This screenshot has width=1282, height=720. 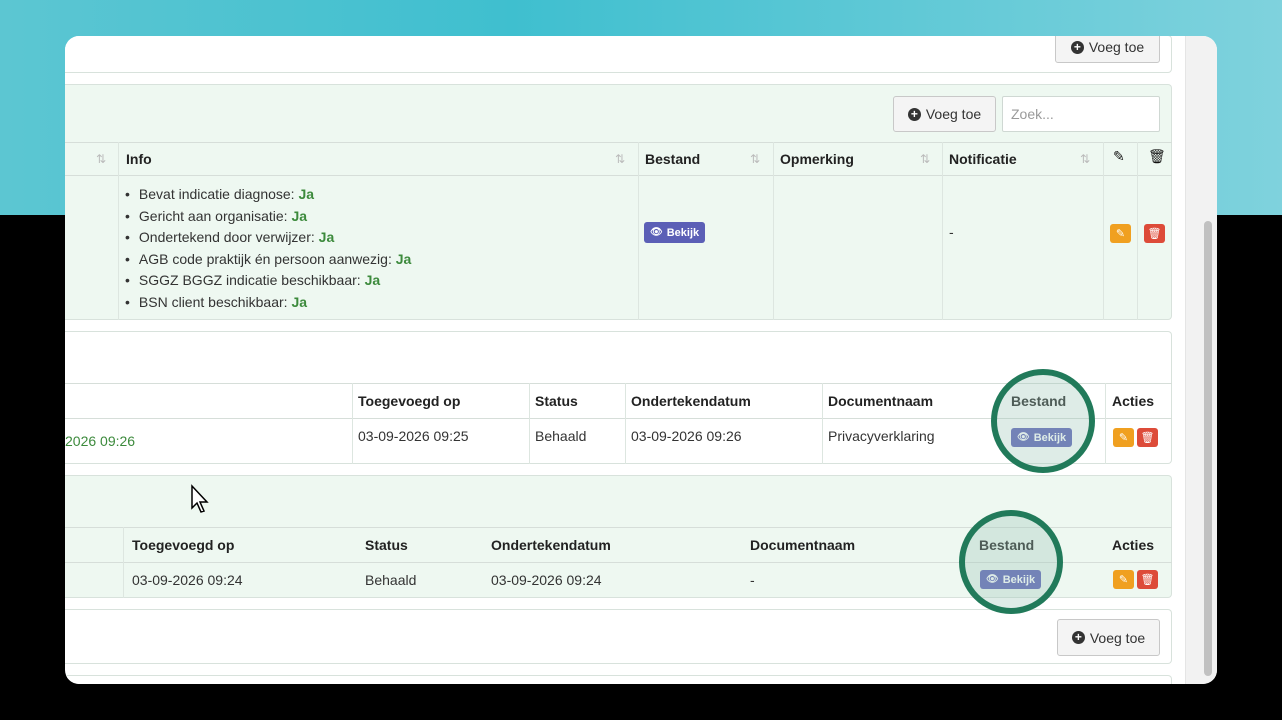 I want to click on table-header-top-border, so click(x=618, y=142).